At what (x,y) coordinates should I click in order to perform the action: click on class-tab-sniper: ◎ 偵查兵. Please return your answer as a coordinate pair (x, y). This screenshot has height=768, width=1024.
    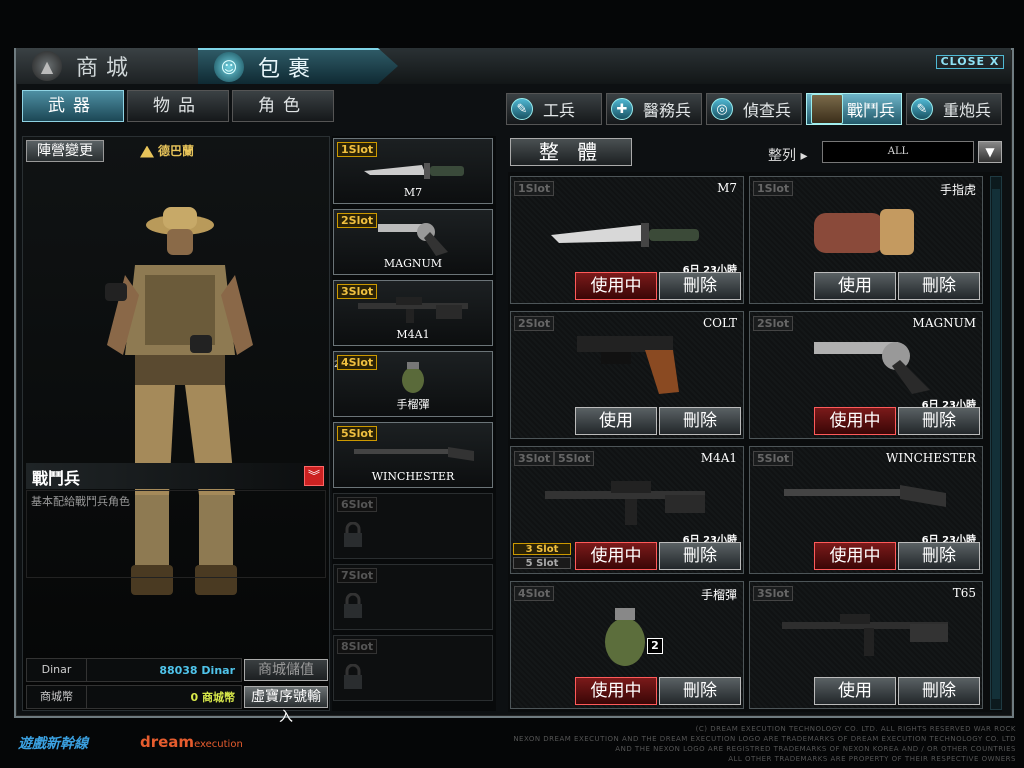
    Looking at the image, I should click on (754, 109).